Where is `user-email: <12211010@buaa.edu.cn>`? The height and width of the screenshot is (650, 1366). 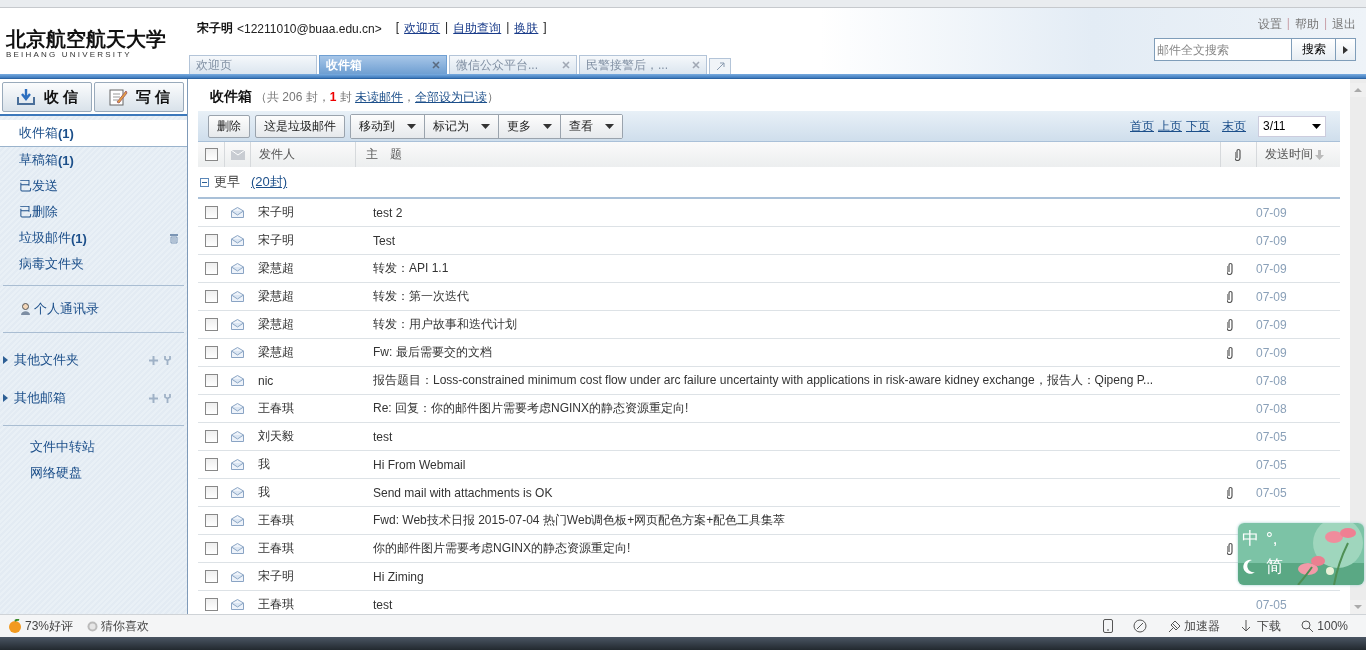 user-email: <12211010@buaa.edu.cn> is located at coordinates (309, 28).